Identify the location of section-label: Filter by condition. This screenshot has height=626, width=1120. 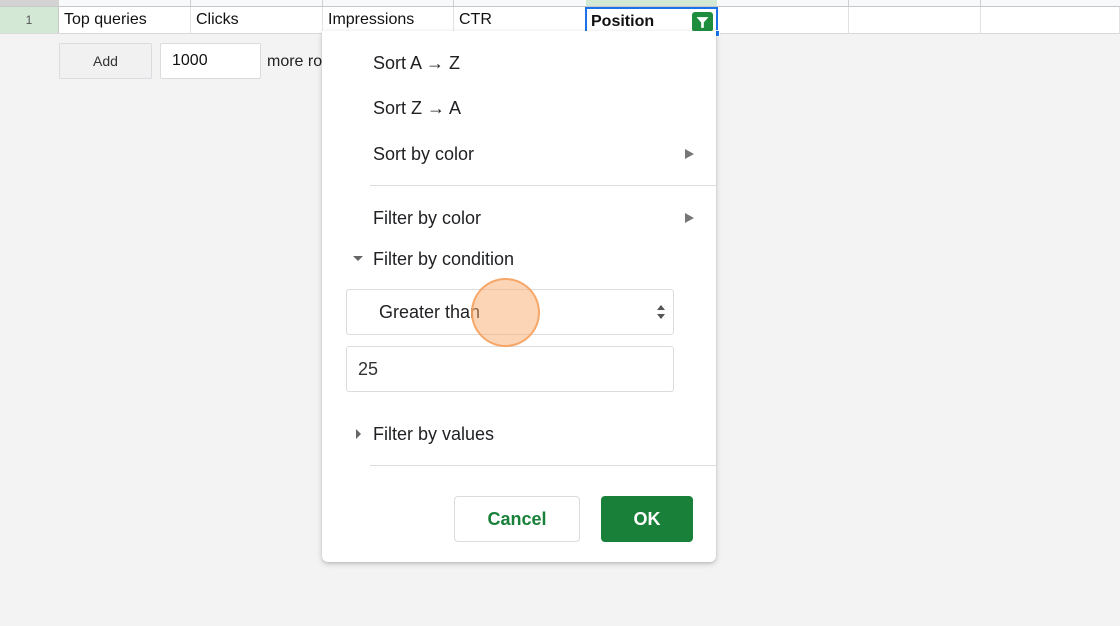
(444, 258).